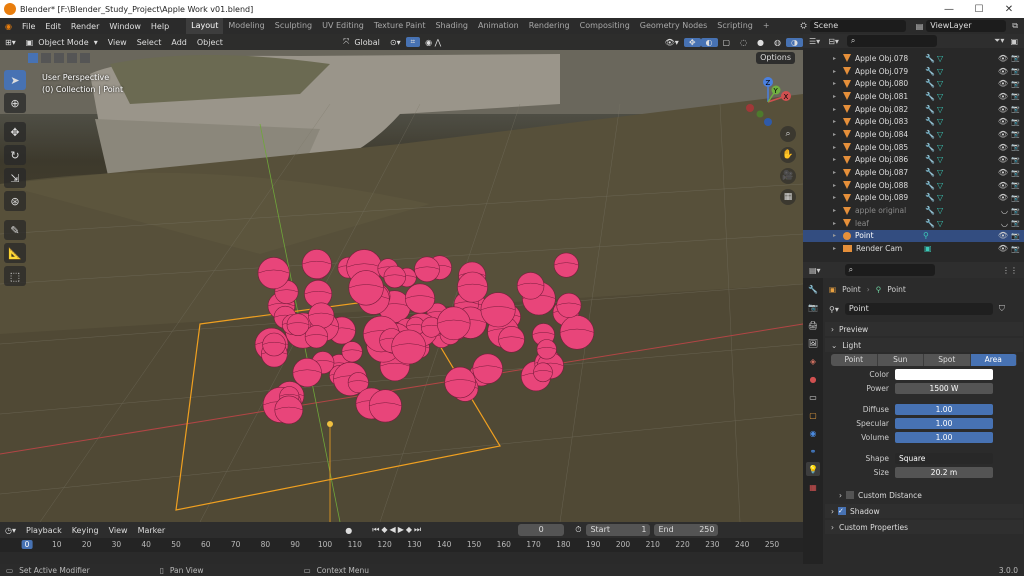 The image size is (1024, 576). I want to click on outliner-row: ▸ Apple Obj.085 🔧 ▽ 👁 📷, so click(913, 147).